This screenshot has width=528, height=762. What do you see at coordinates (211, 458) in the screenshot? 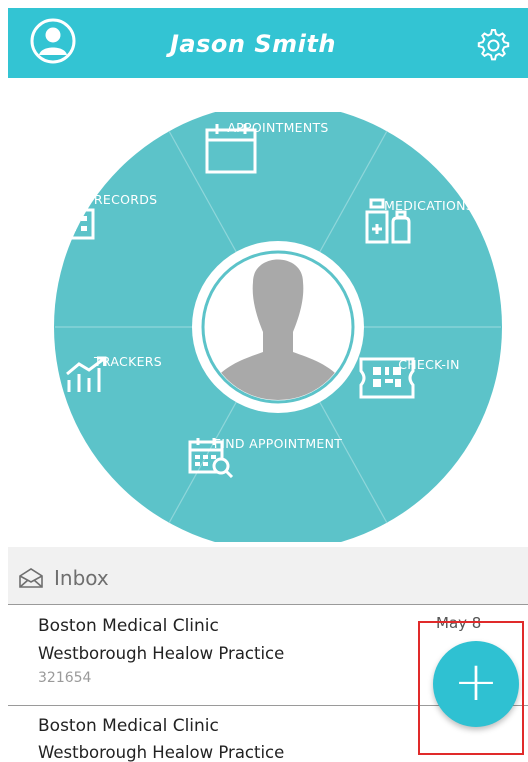
I see `calendar-search-icon` at bounding box center [211, 458].